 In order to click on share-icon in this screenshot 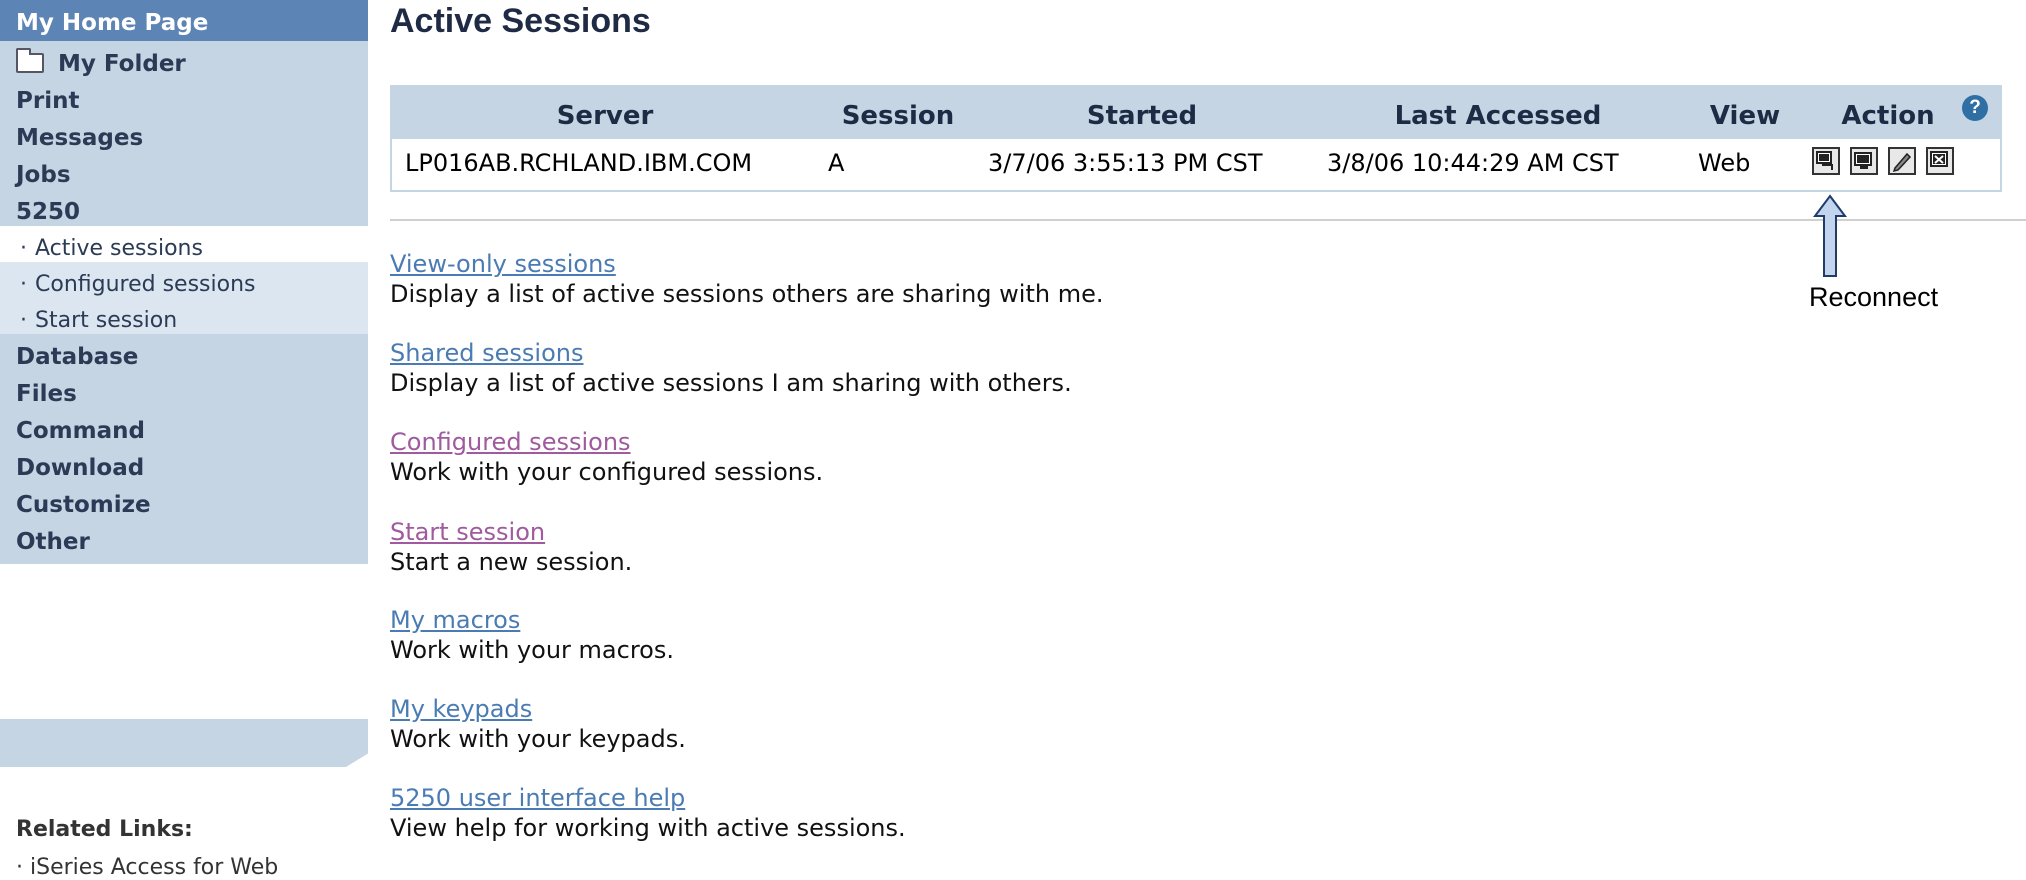, I will do `click(1863, 160)`.